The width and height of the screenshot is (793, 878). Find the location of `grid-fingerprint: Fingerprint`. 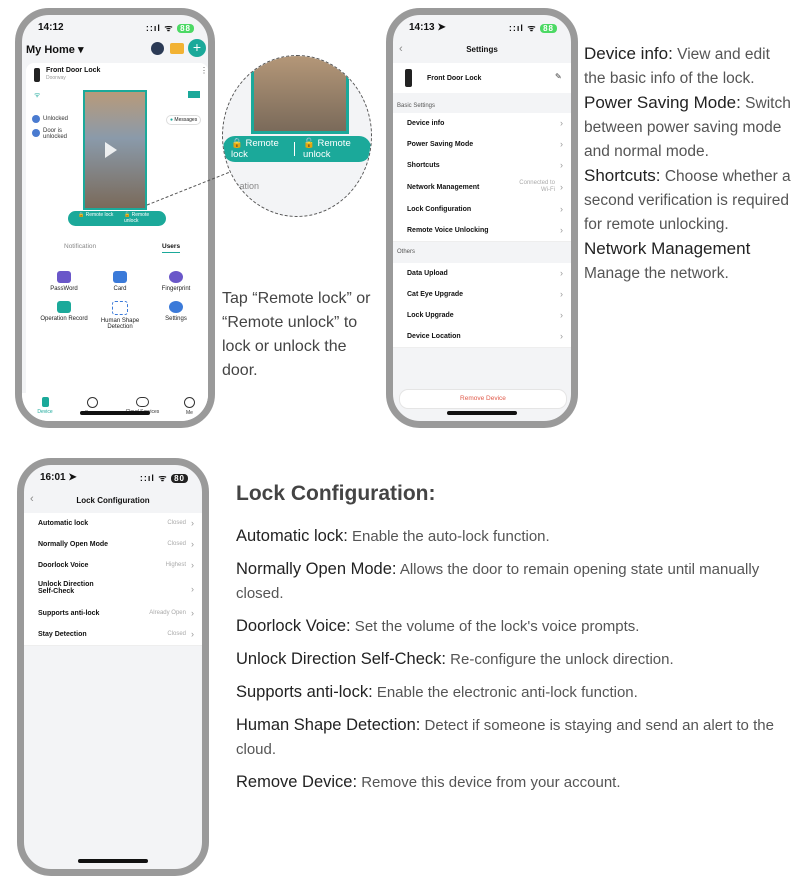

grid-fingerprint: Fingerprint is located at coordinates (176, 281).